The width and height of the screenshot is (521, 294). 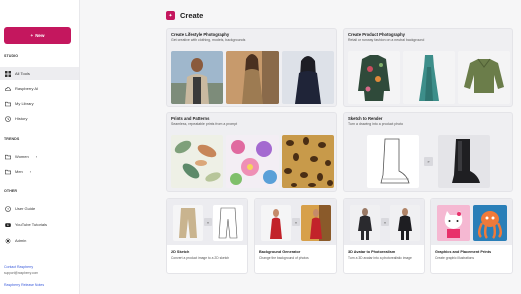 I want to click on card-preview, so click(x=471, y=222).